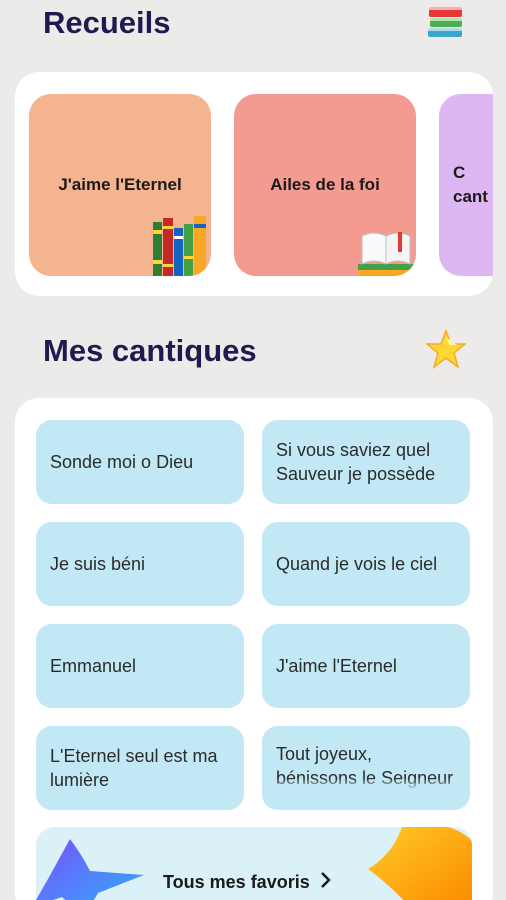 The height and width of the screenshot is (900, 506). Describe the element at coordinates (446, 23) in the screenshot. I see `books-stack-icon` at that location.